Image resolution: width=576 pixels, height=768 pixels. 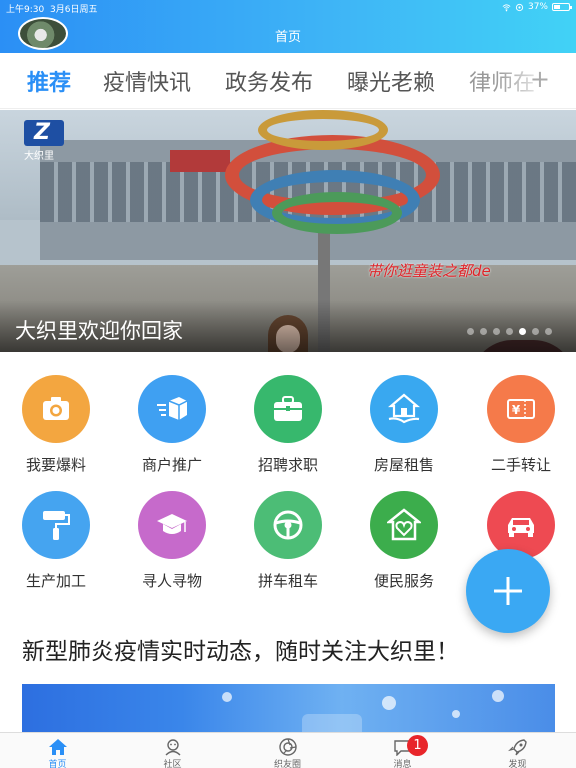 I want to click on service-carpool: 拼车租车, so click(x=288, y=539).